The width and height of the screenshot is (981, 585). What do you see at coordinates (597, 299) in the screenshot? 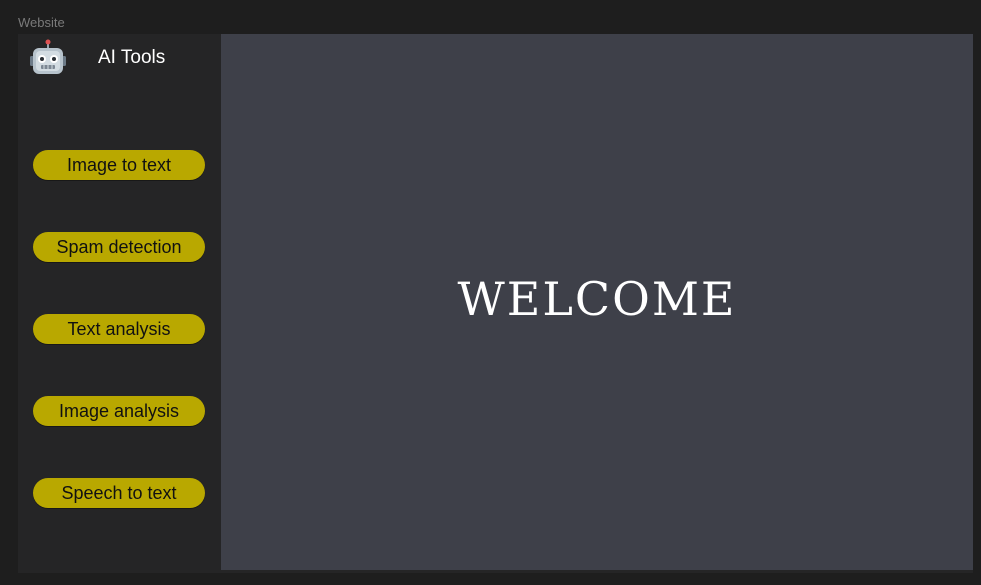
I see `welcome-heading: WELCOME` at bounding box center [597, 299].